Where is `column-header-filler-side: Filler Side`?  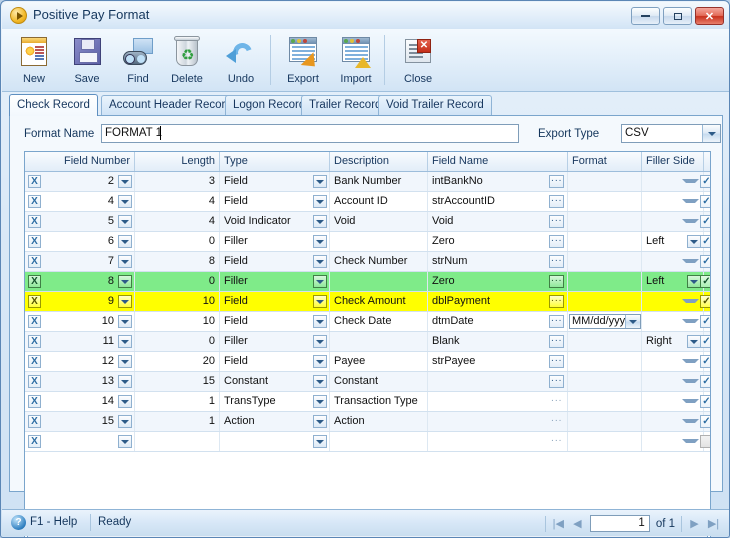
column-header-filler-side: Filler Side is located at coordinates (673, 161).